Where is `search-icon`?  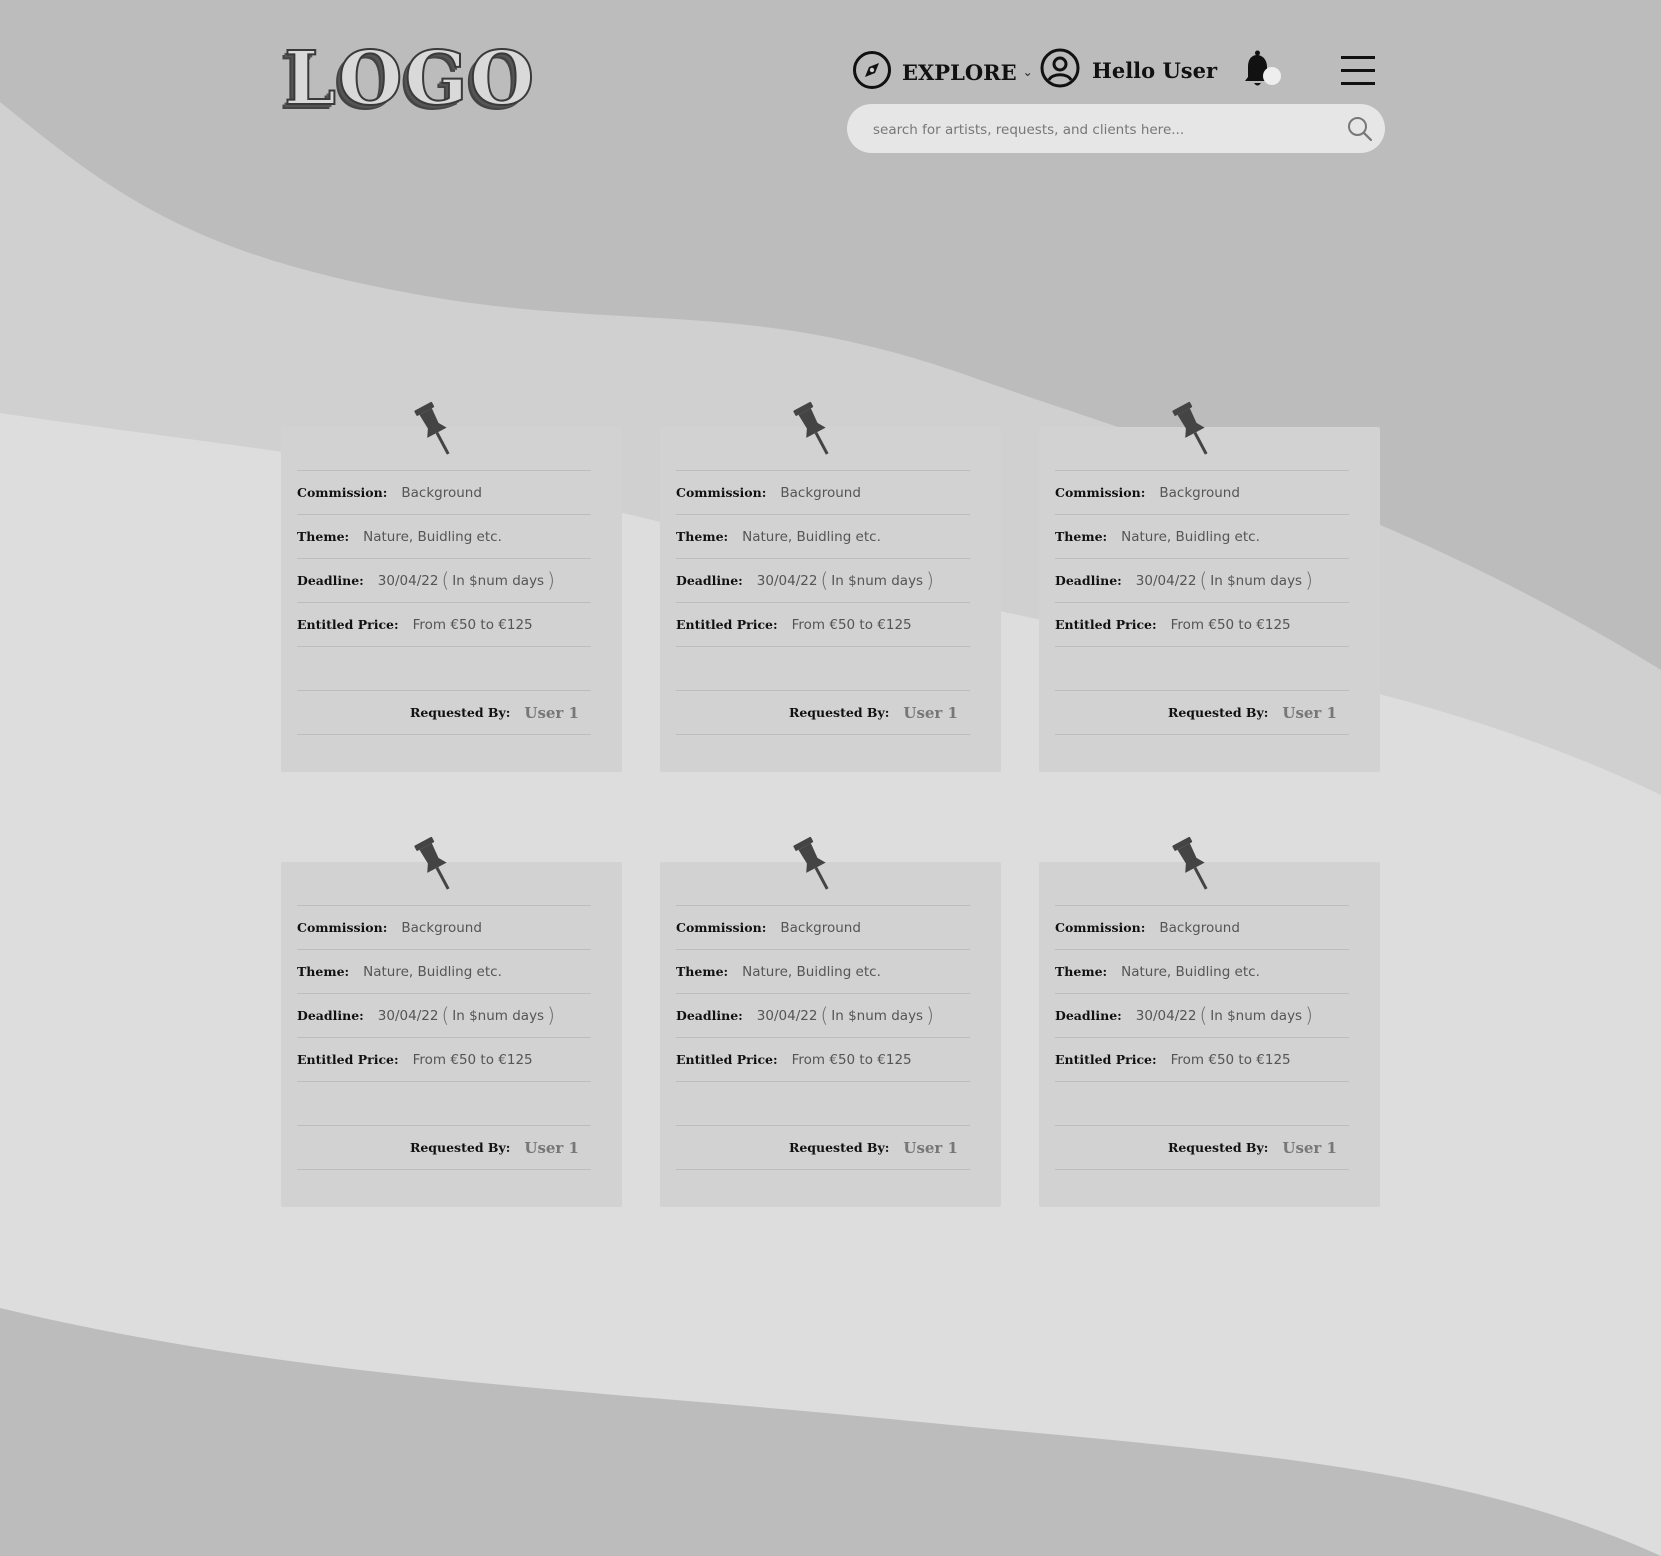 search-icon is located at coordinates (1360, 131).